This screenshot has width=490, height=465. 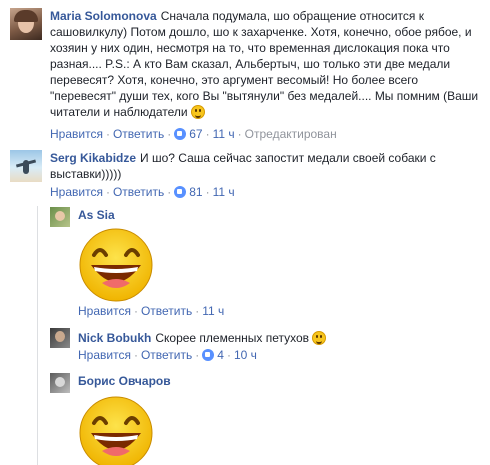 I want to click on comment-author: Nick Bobukh, so click(x=114, y=338).